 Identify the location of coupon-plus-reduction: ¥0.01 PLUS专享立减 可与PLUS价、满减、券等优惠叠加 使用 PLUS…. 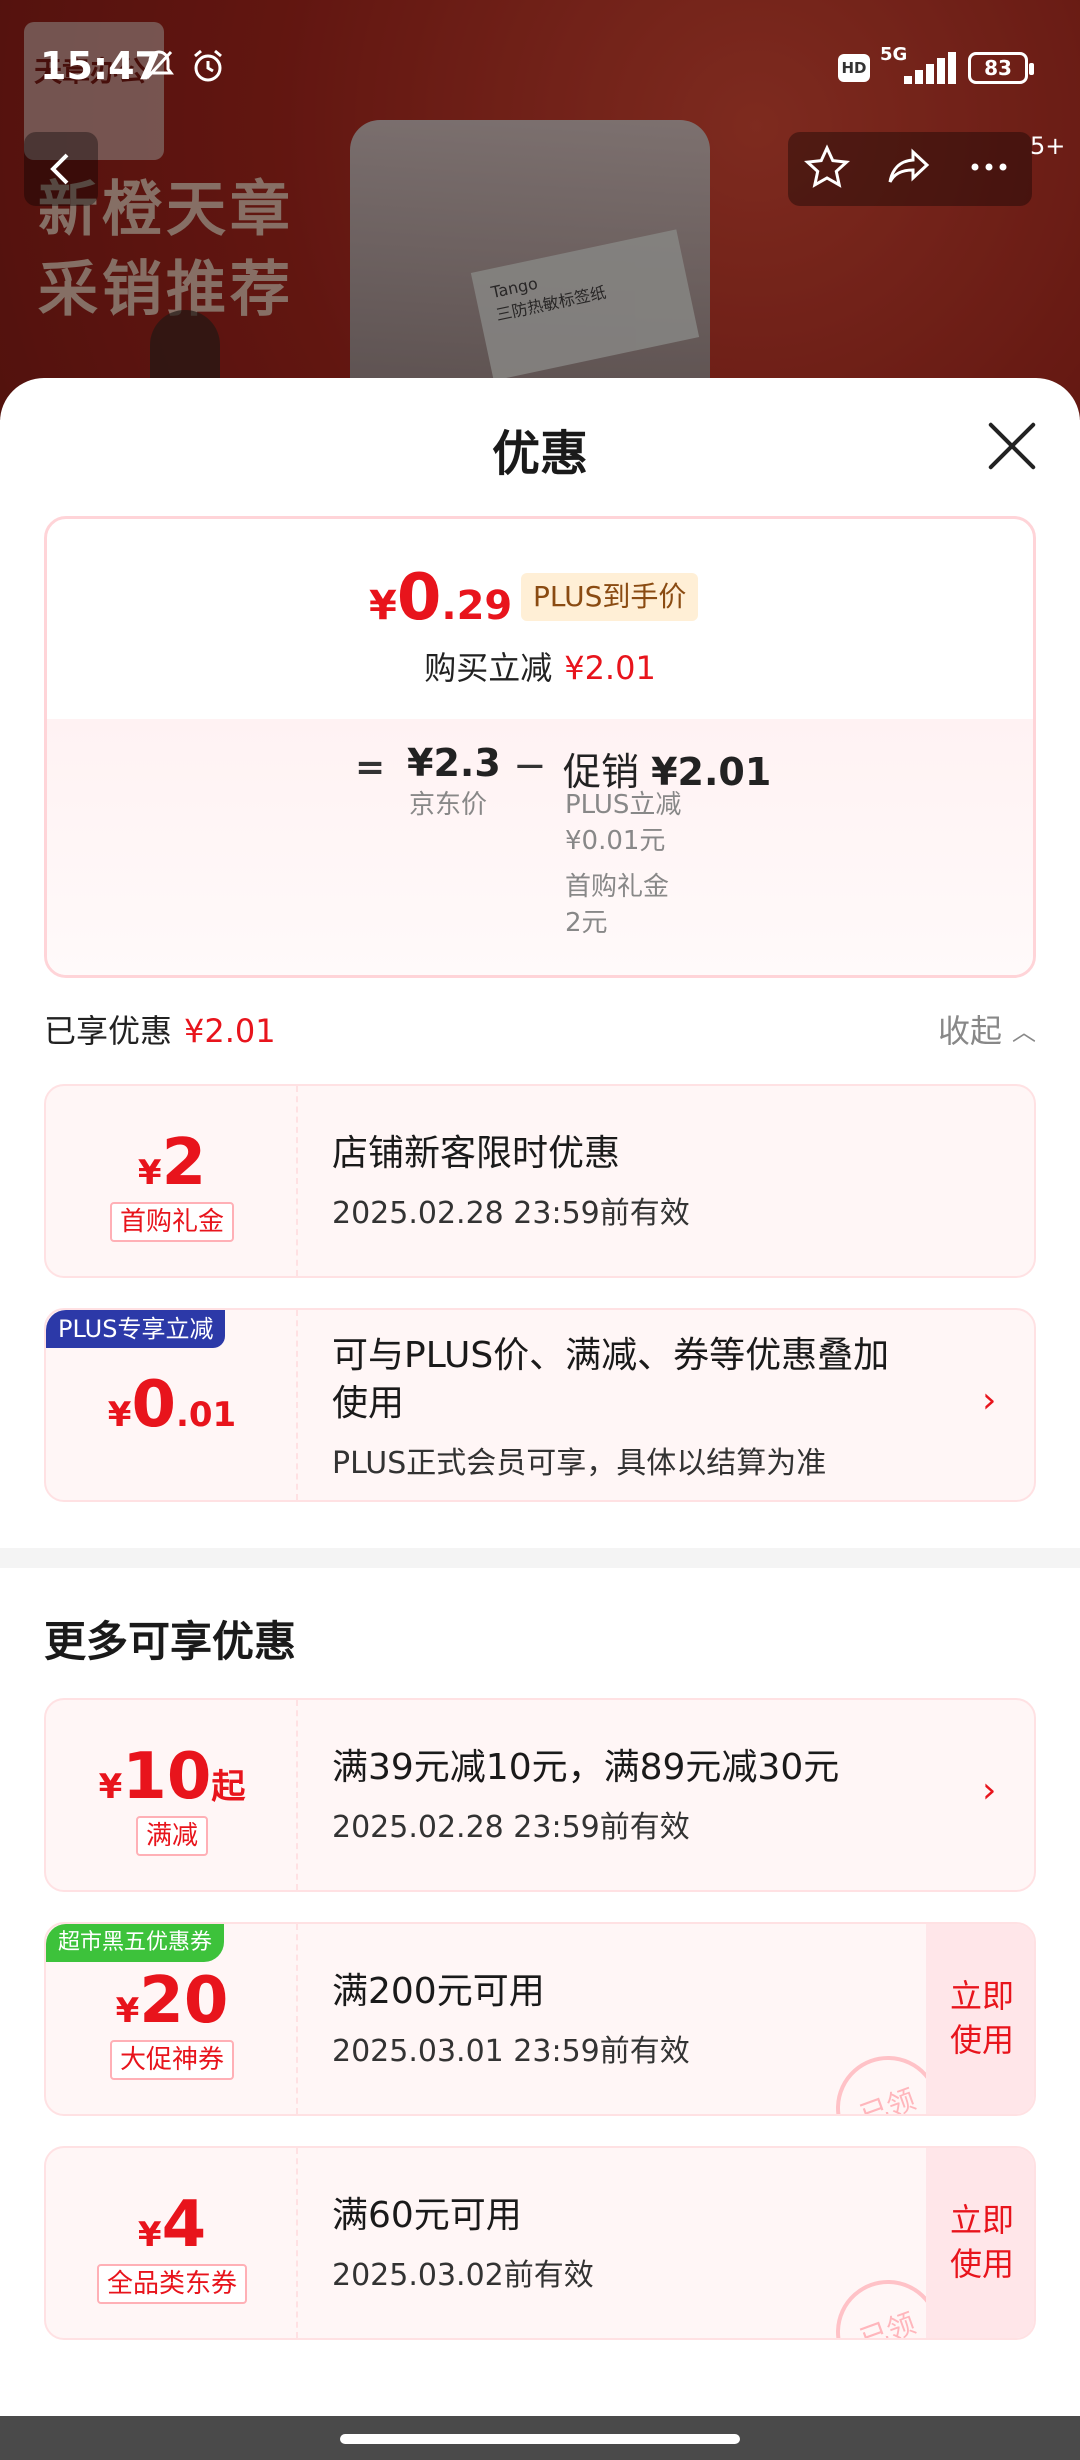
(540, 1405).